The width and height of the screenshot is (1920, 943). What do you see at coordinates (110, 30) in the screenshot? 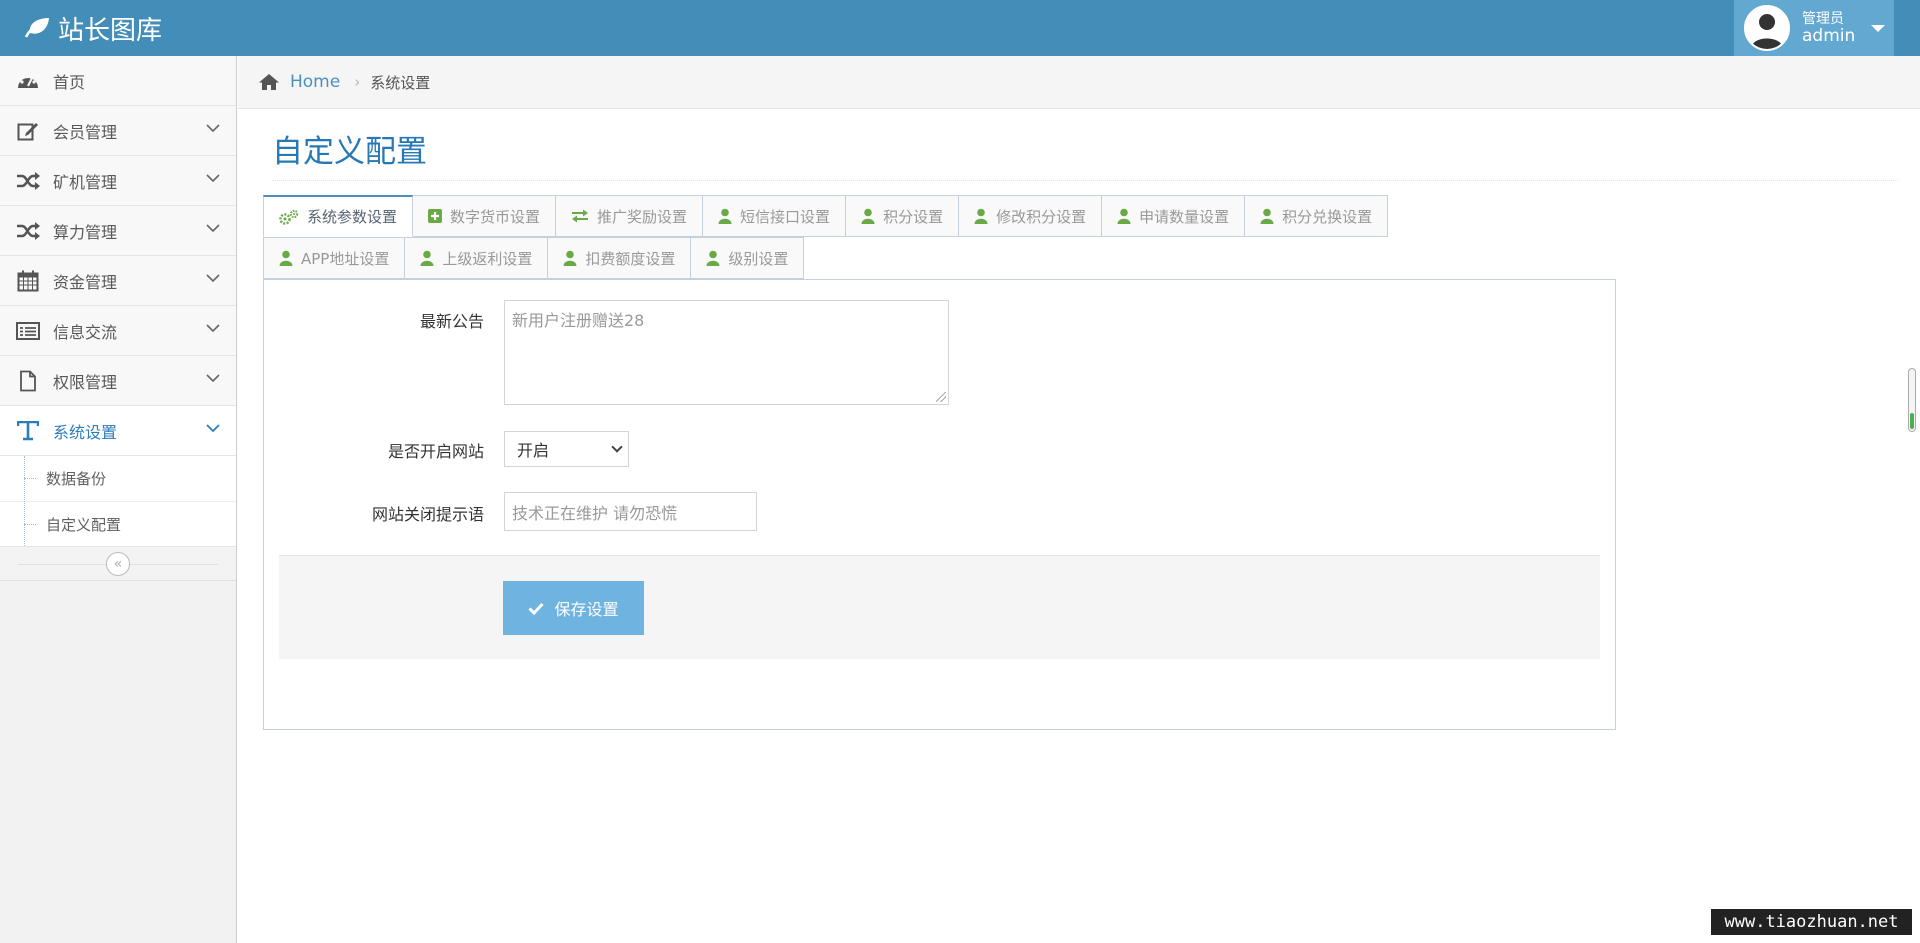
I see `brand-title: 站长图库` at bounding box center [110, 30].